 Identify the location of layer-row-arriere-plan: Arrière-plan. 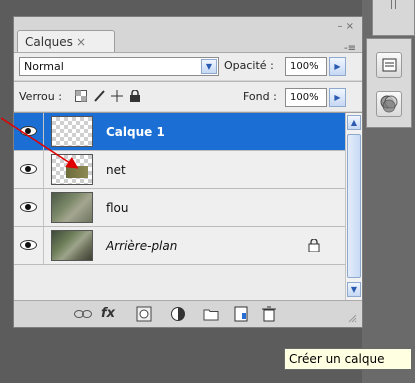
(179, 246).